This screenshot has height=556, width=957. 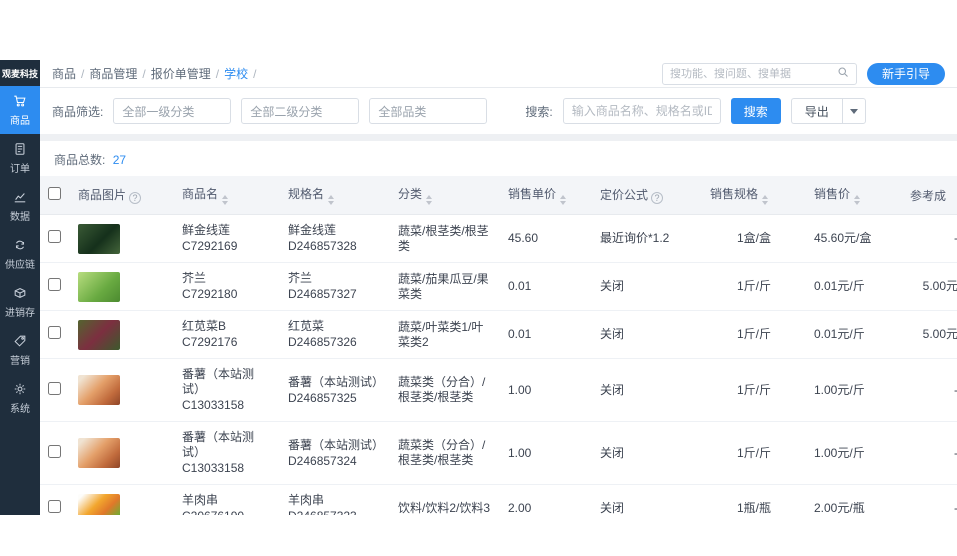 What do you see at coordinates (445, 195) in the screenshot?
I see `col-header-category: 分类` at bounding box center [445, 195].